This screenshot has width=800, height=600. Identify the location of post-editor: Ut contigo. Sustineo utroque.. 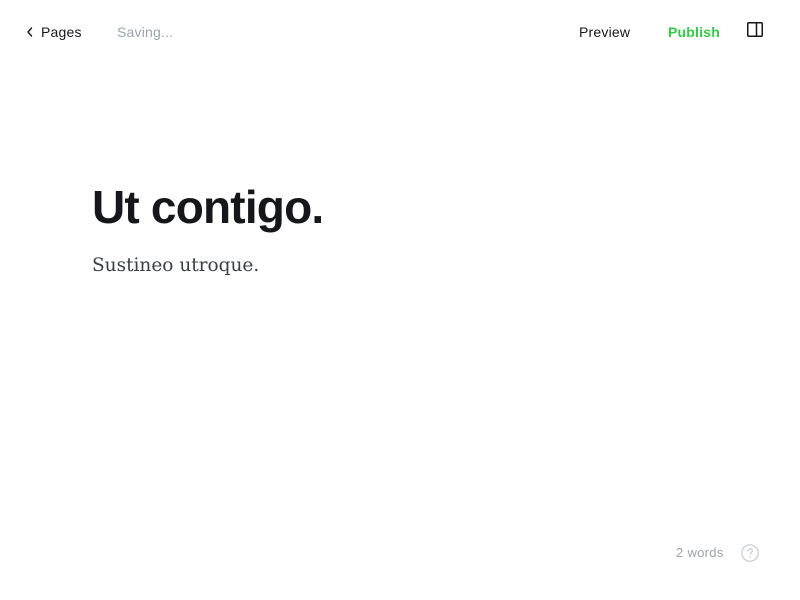
(400, 228).